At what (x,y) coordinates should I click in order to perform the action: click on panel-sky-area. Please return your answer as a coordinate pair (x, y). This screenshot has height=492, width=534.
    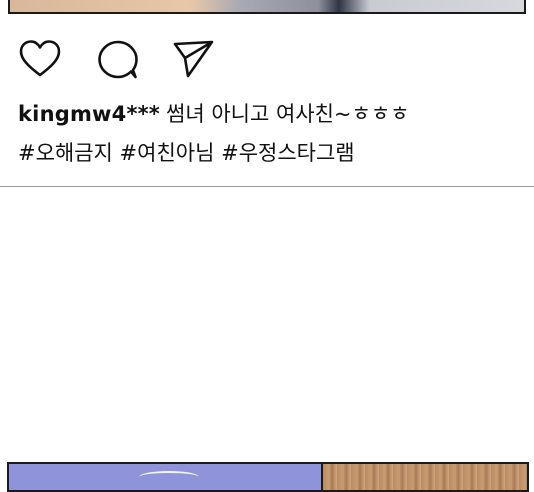
    Looking at the image, I should click on (165, 477).